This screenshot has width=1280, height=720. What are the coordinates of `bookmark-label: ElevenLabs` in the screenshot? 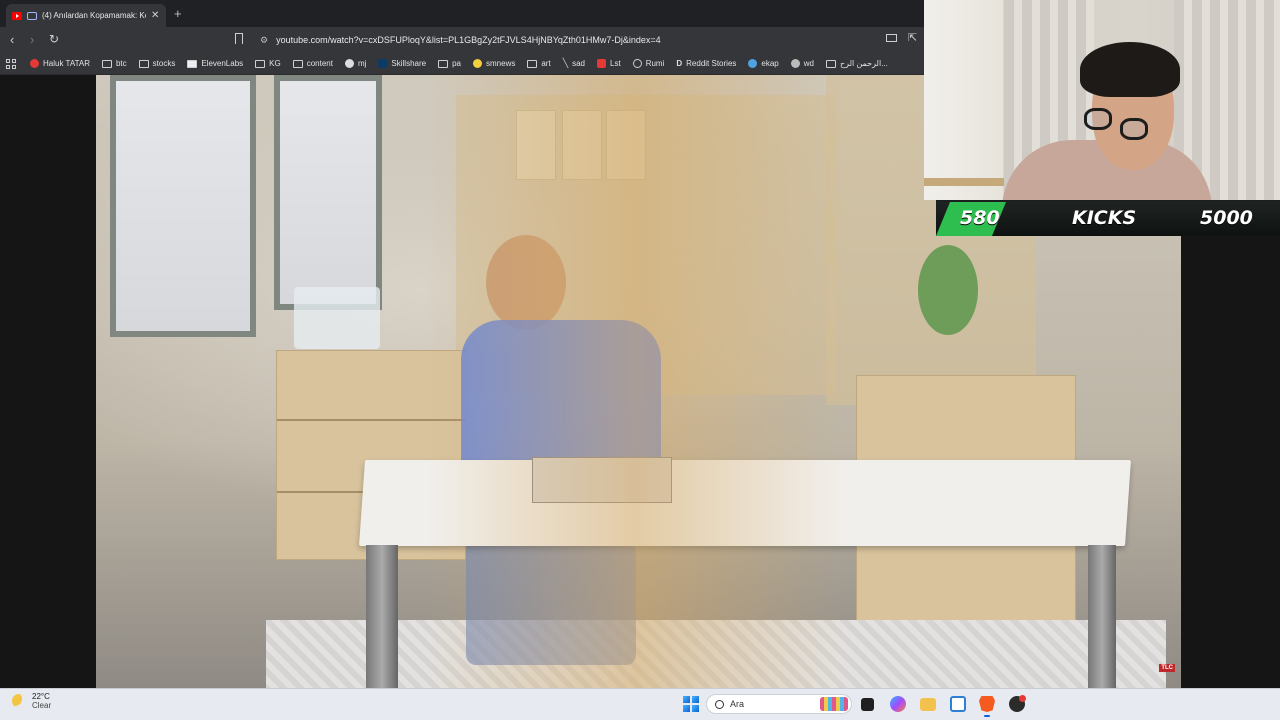 It's located at (222, 63).